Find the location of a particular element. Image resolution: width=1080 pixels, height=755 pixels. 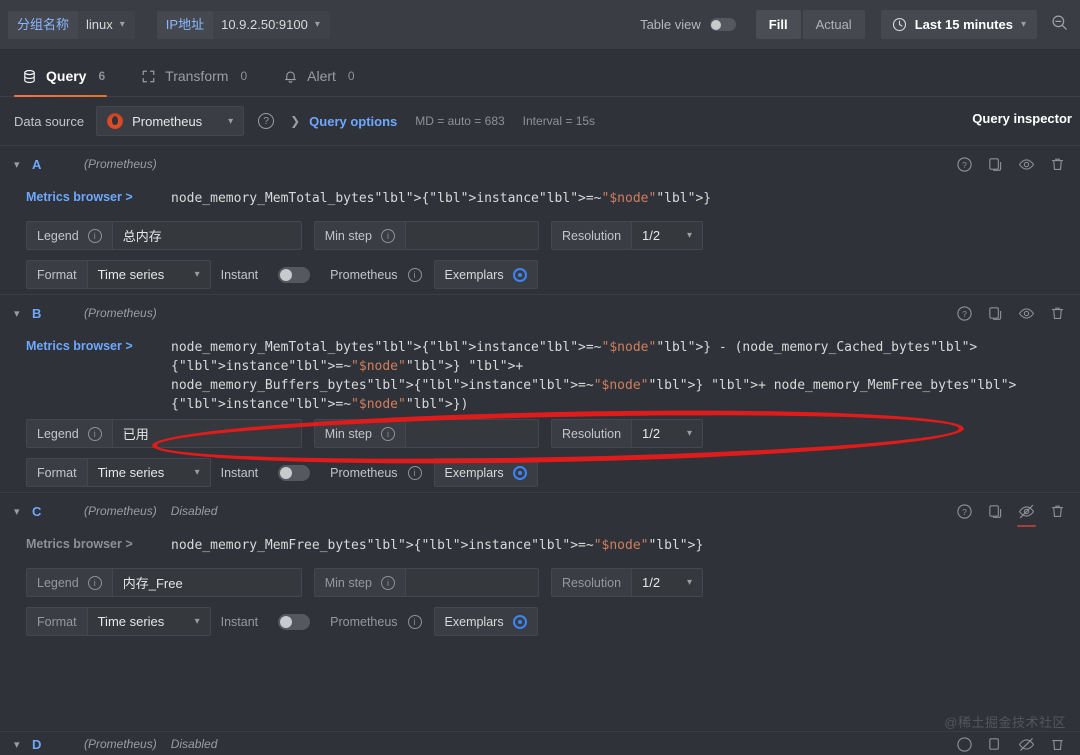

query-row-C-id: C is located at coordinates (58, 511).